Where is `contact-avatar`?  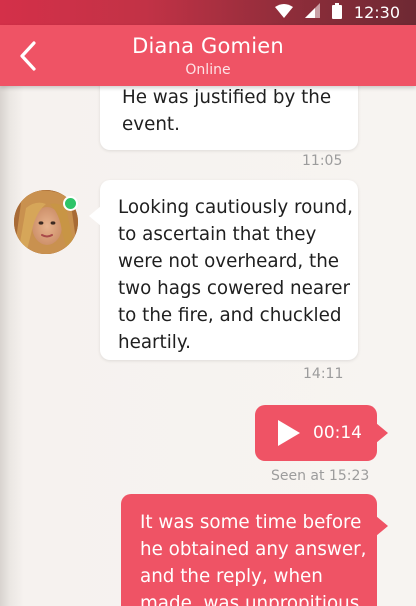
contact-avatar is located at coordinates (46, 222).